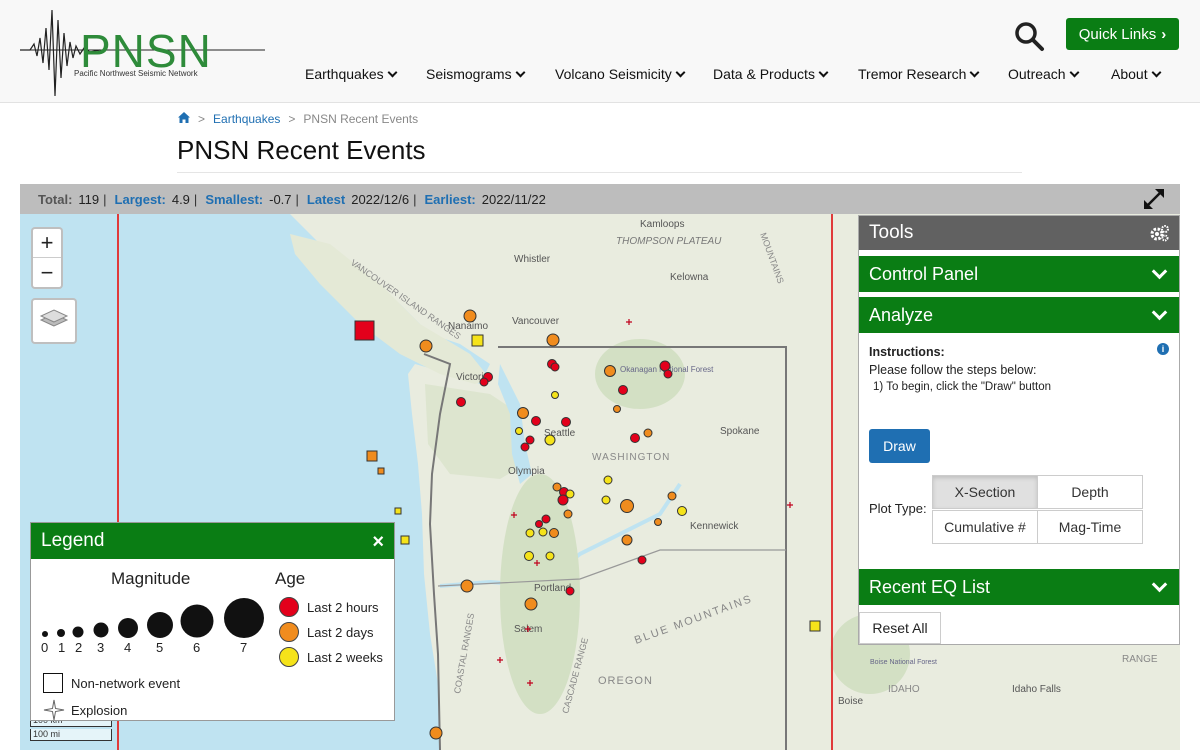 The height and width of the screenshot is (750, 1200). What do you see at coordinates (234, 199) in the screenshot?
I see `smallest-label: Smallest:` at bounding box center [234, 199].